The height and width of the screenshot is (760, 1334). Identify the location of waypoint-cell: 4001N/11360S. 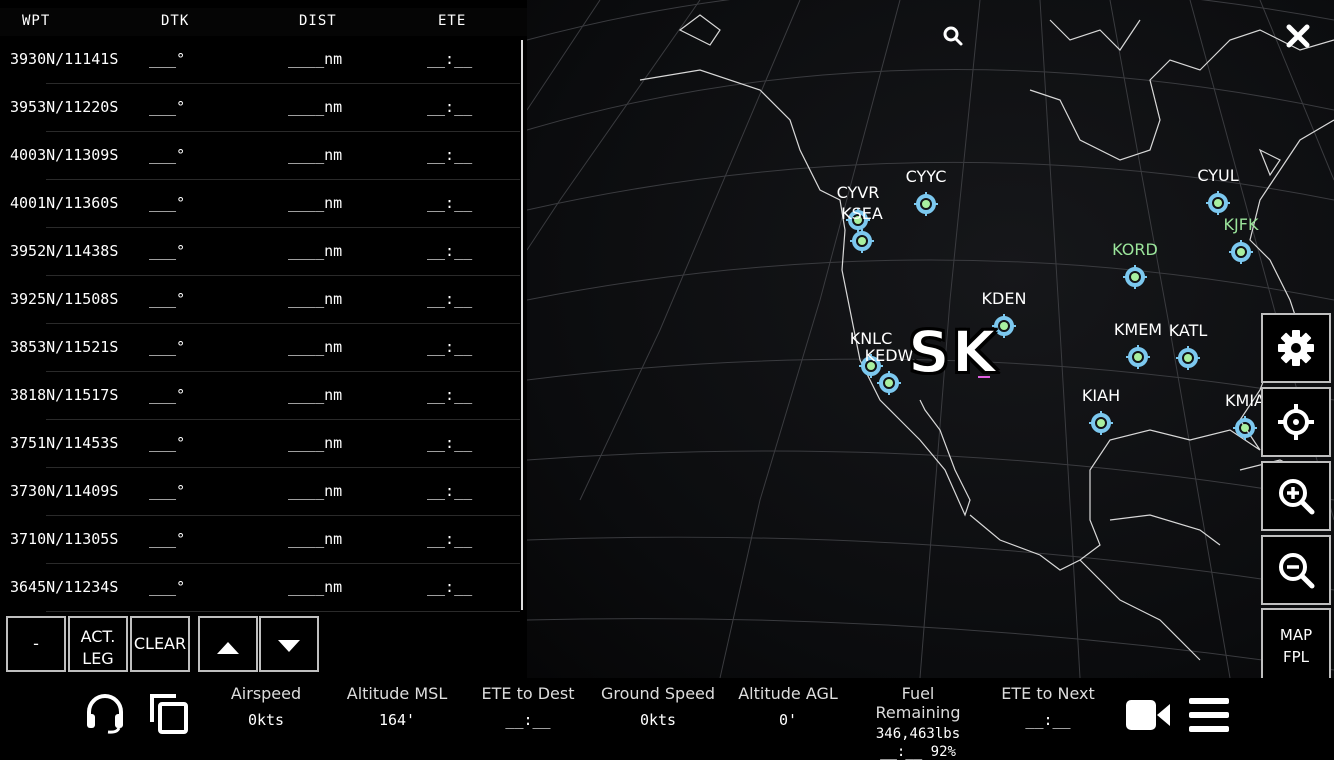
(64, 203).